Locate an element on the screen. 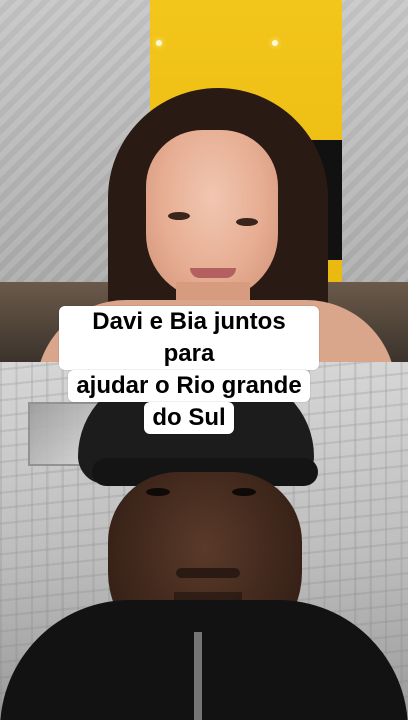 The width and height of the screenshot is (408, 720). man-eye-right is located at coordinates (244, 492).